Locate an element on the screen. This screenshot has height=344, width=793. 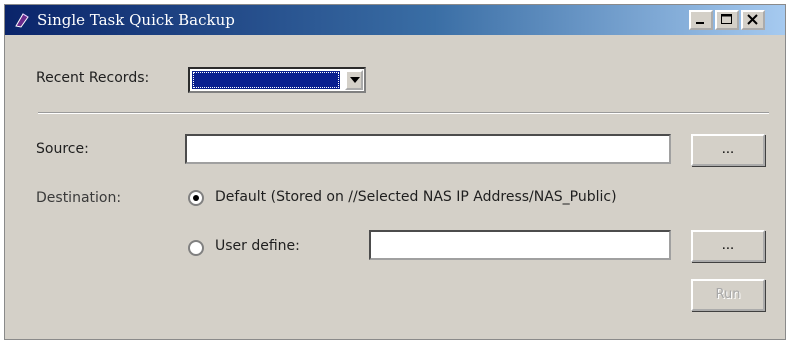
close-button is located at coordinates (753, 20).